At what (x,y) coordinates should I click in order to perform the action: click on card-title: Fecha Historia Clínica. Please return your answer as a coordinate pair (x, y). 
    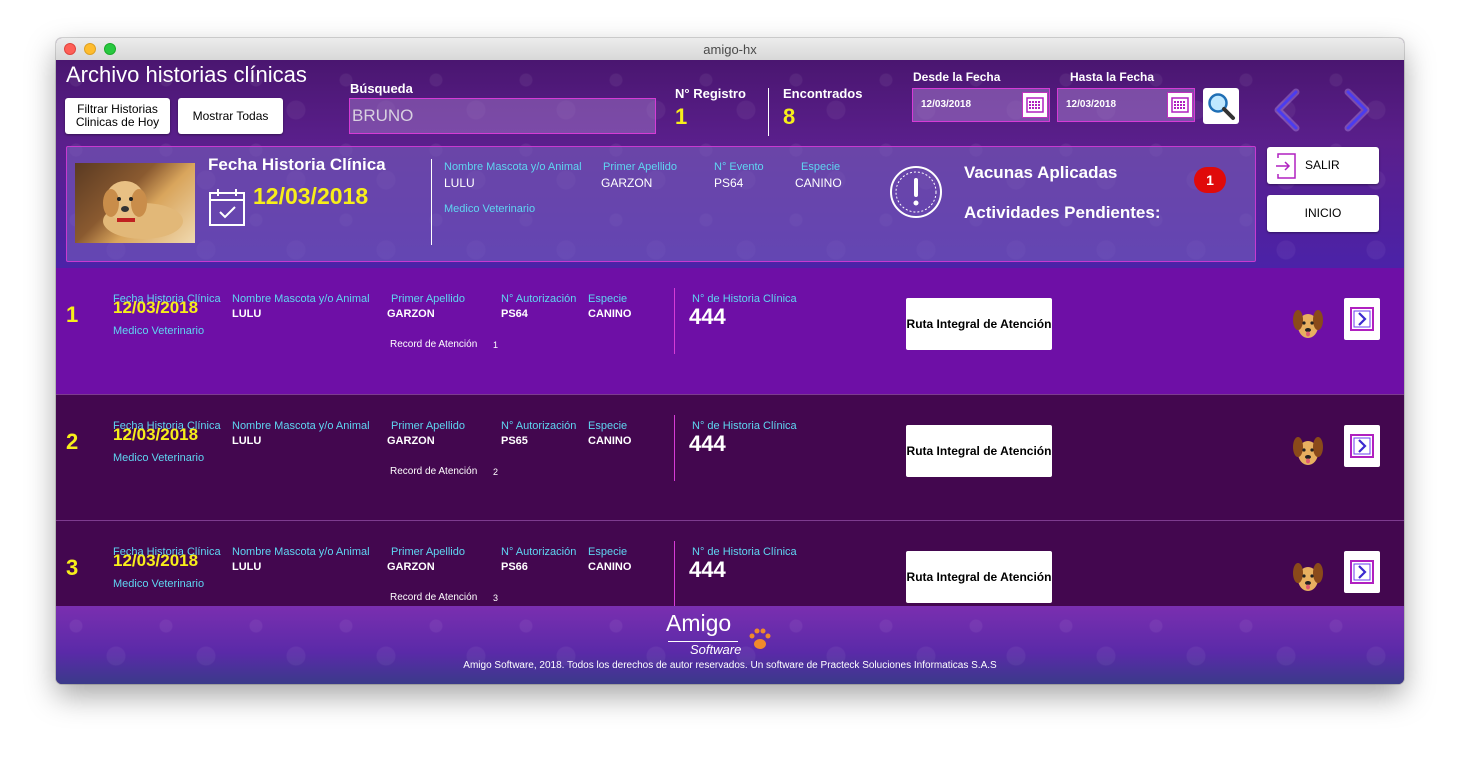
    Looking at the image, I should click on (297, 164).